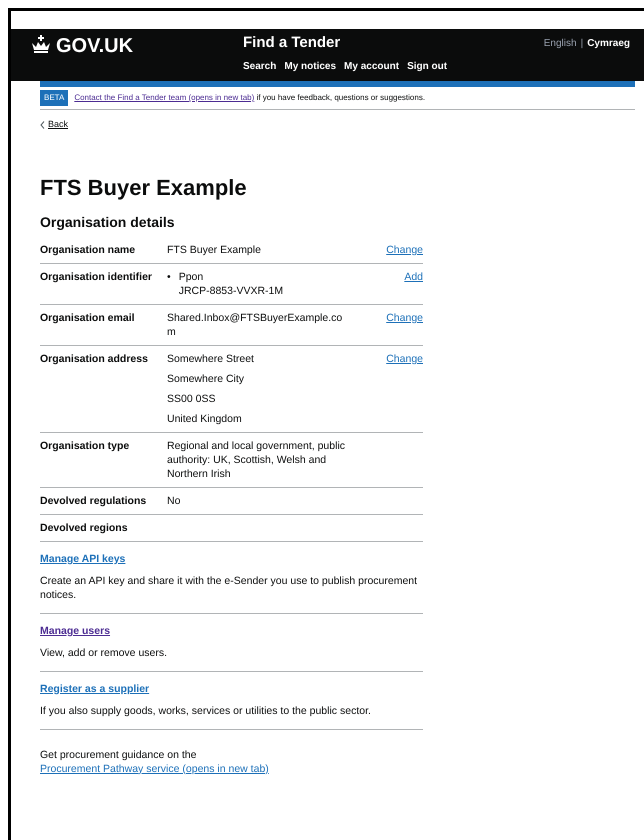 The width and height of the screenshot is (644, 840). Describe the element at coordinates (608, 43) in the screenshot. I see `language-link: Cymraeg` at that location.